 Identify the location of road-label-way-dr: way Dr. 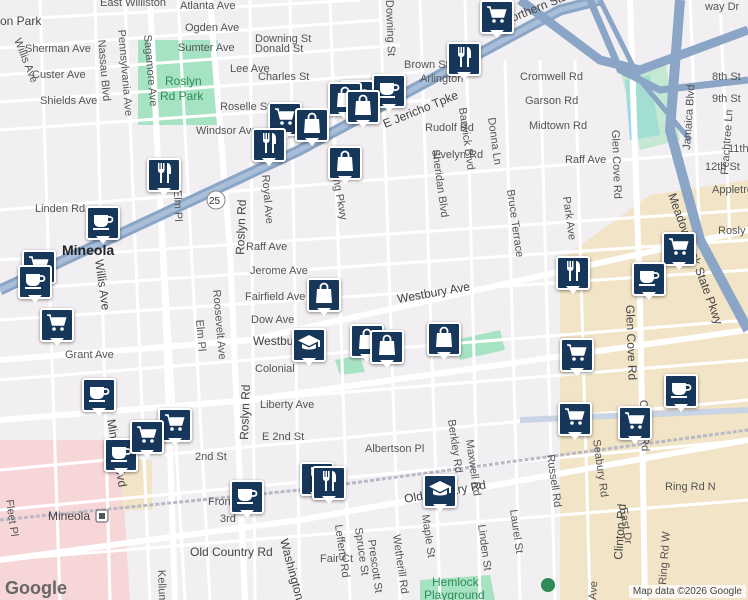
(722, 7).